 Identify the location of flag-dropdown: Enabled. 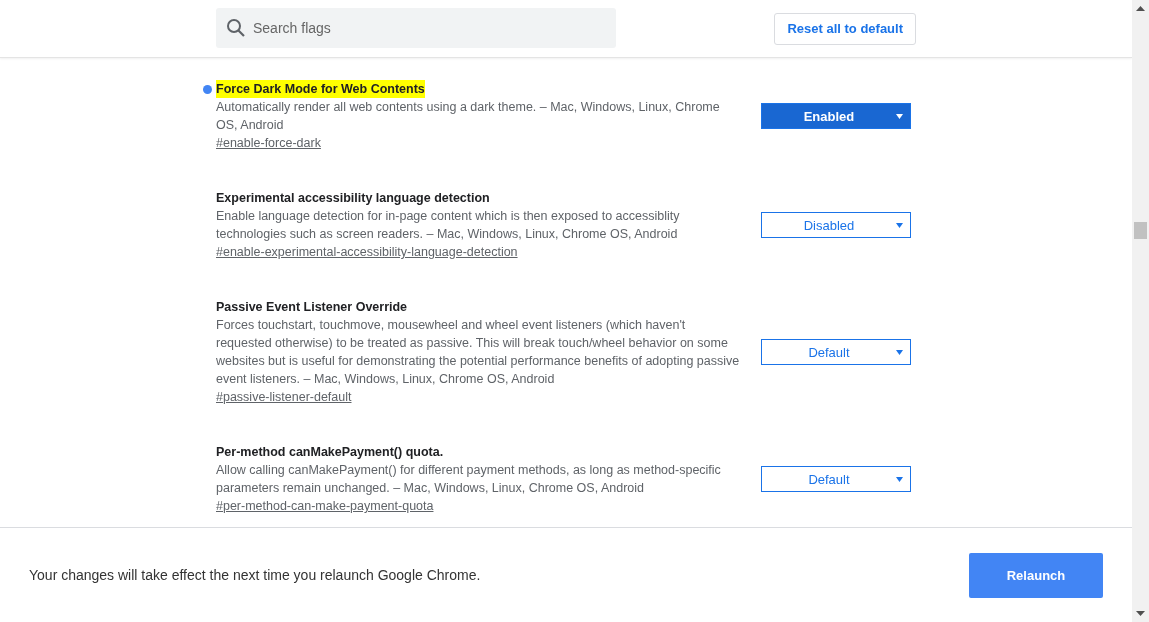
(836, 116).